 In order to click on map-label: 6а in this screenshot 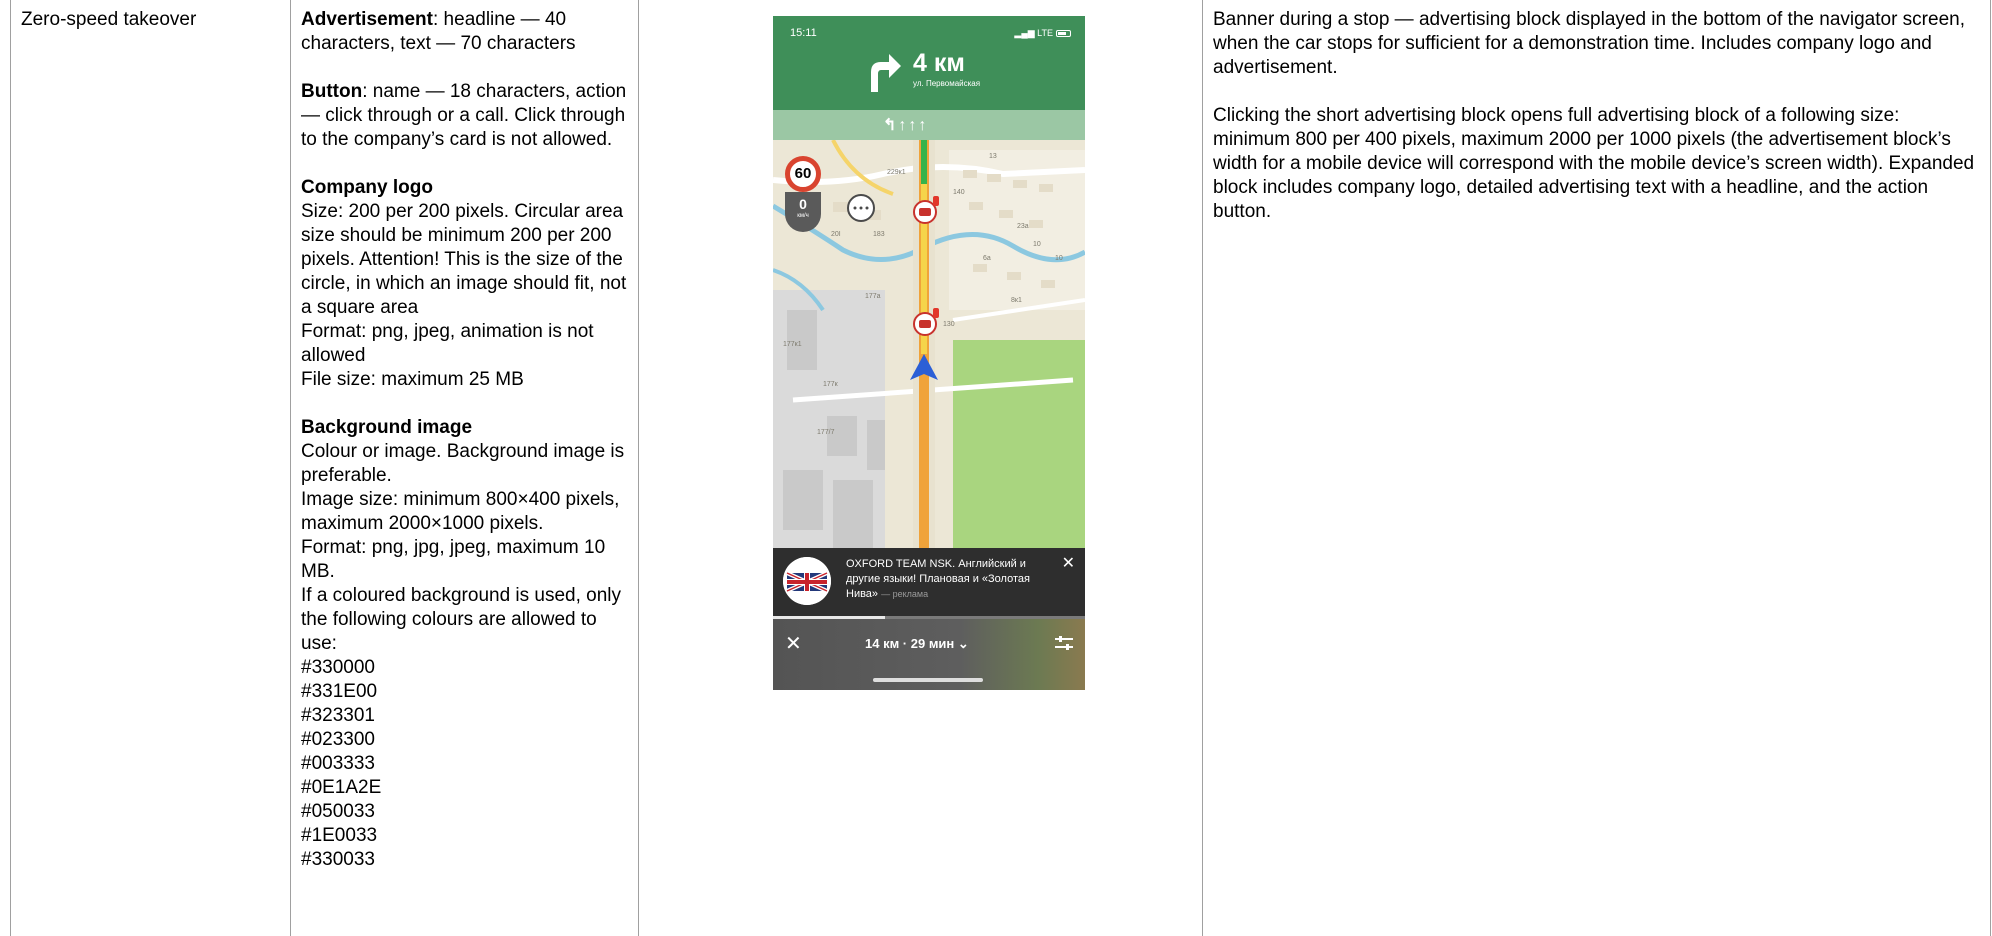, I will do `click(987, 258)`.